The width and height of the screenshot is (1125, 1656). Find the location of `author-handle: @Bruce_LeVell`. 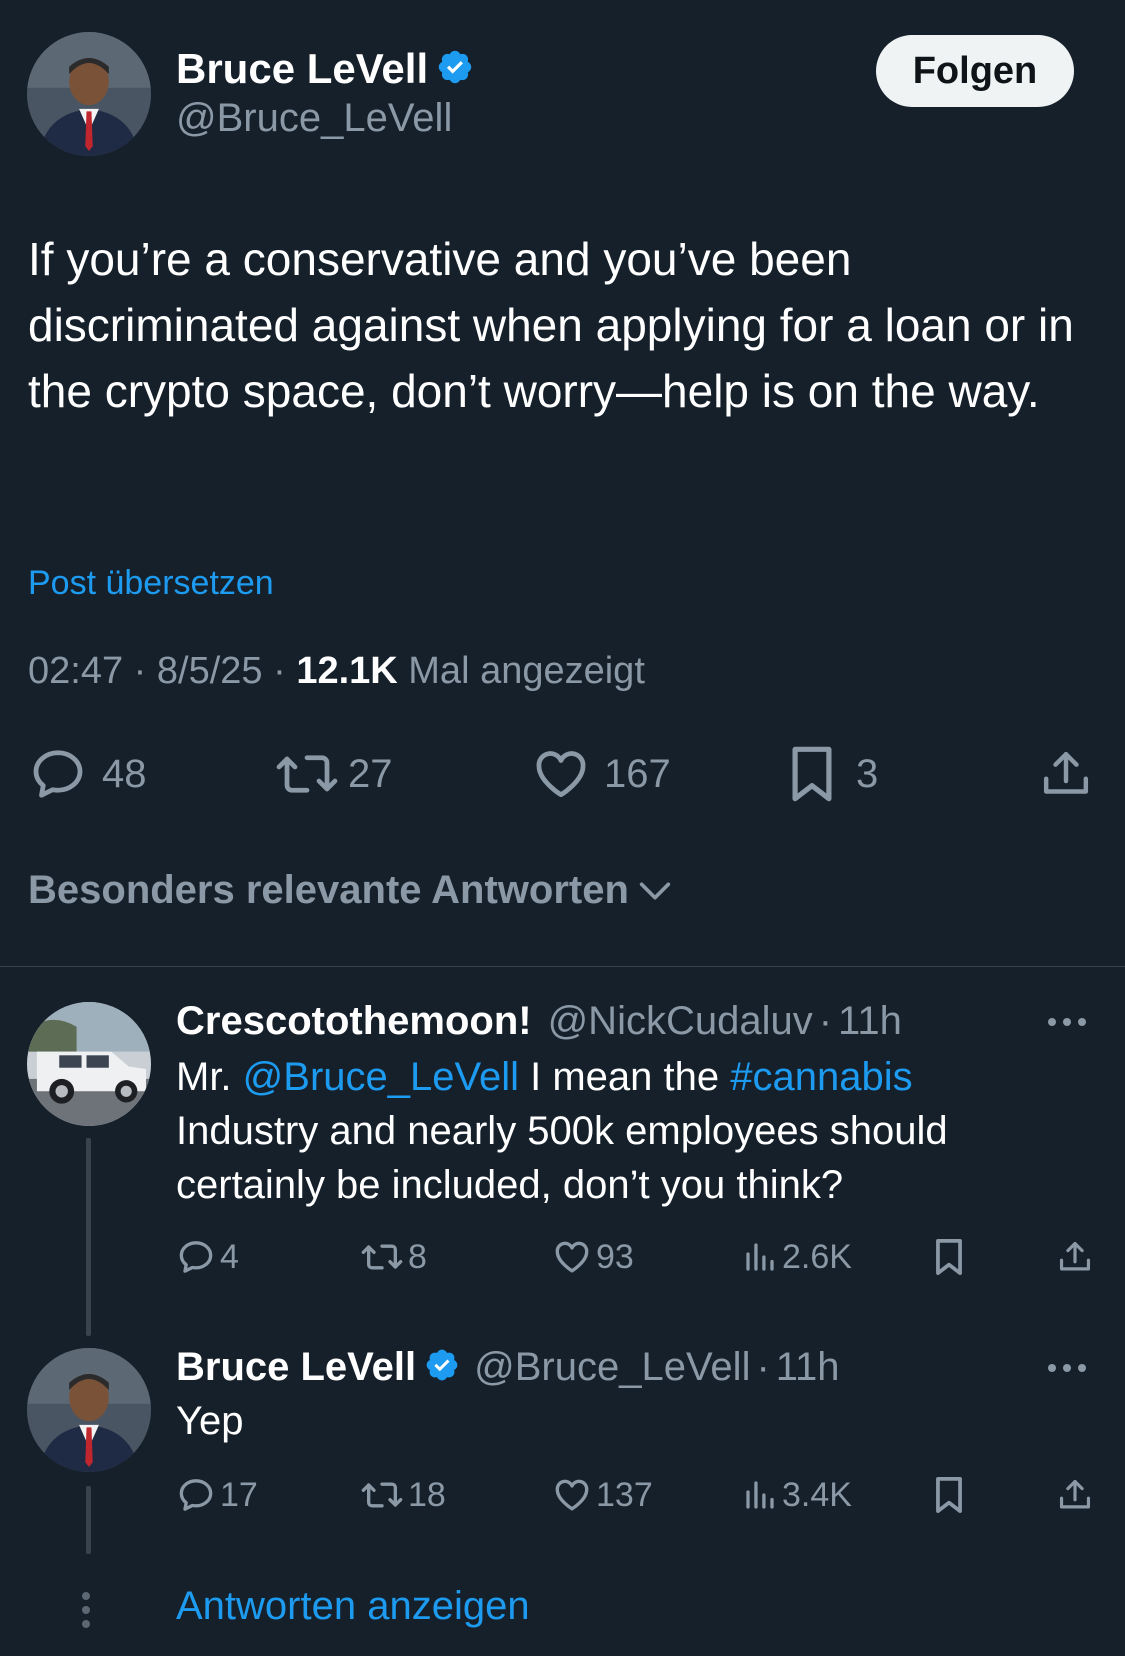

author-handle: @Bruce_LeVell is located at coordinates (314, 118).